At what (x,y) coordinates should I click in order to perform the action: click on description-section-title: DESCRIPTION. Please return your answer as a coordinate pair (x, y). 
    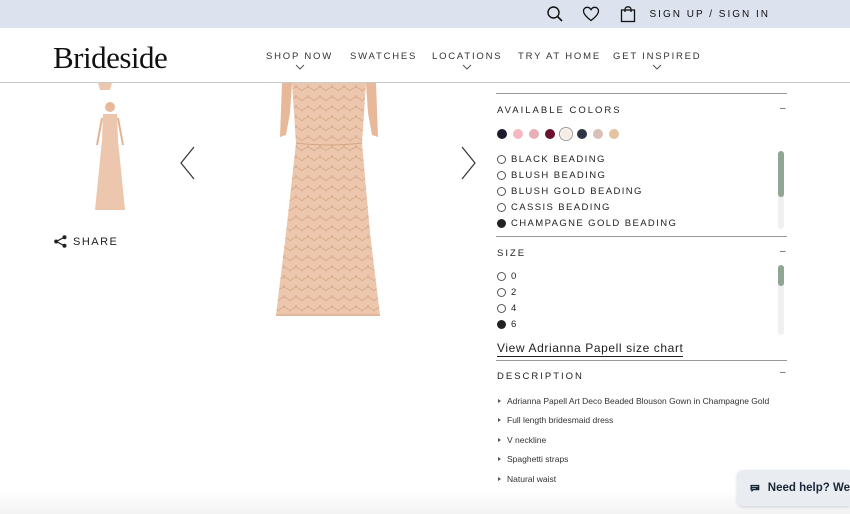
    Looking at the image, I should click on (540, 376).